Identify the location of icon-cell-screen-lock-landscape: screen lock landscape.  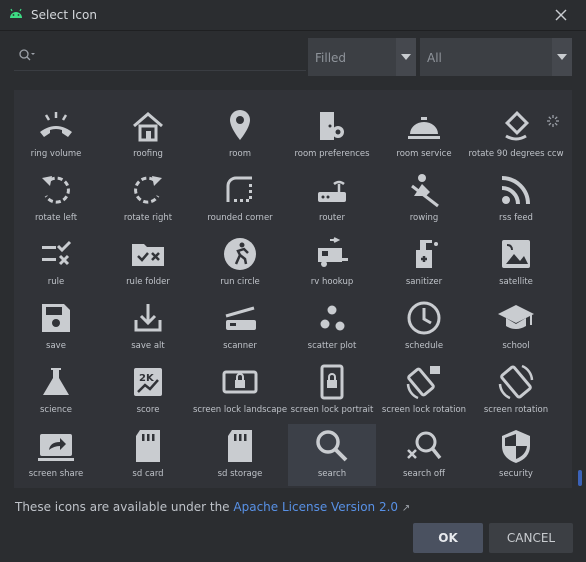
(240, 391).